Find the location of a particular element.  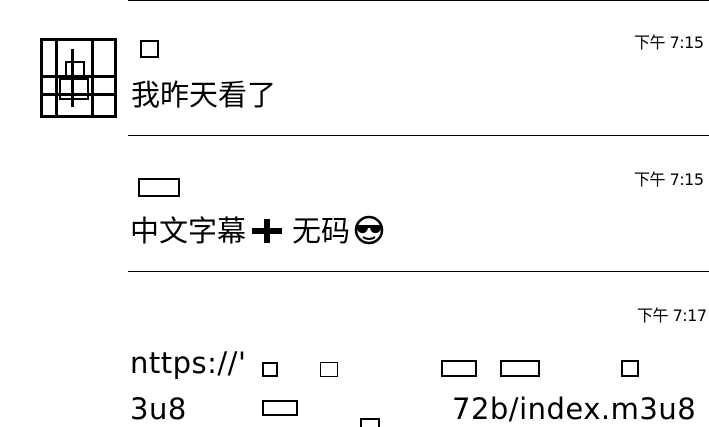

message-text: 我昨天看了 is located at coordinates (204, 95).